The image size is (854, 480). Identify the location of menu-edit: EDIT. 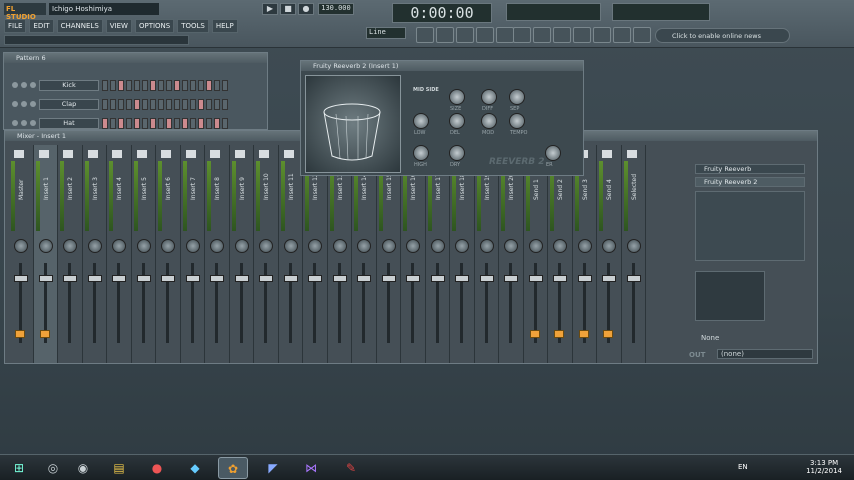
(41, 26).